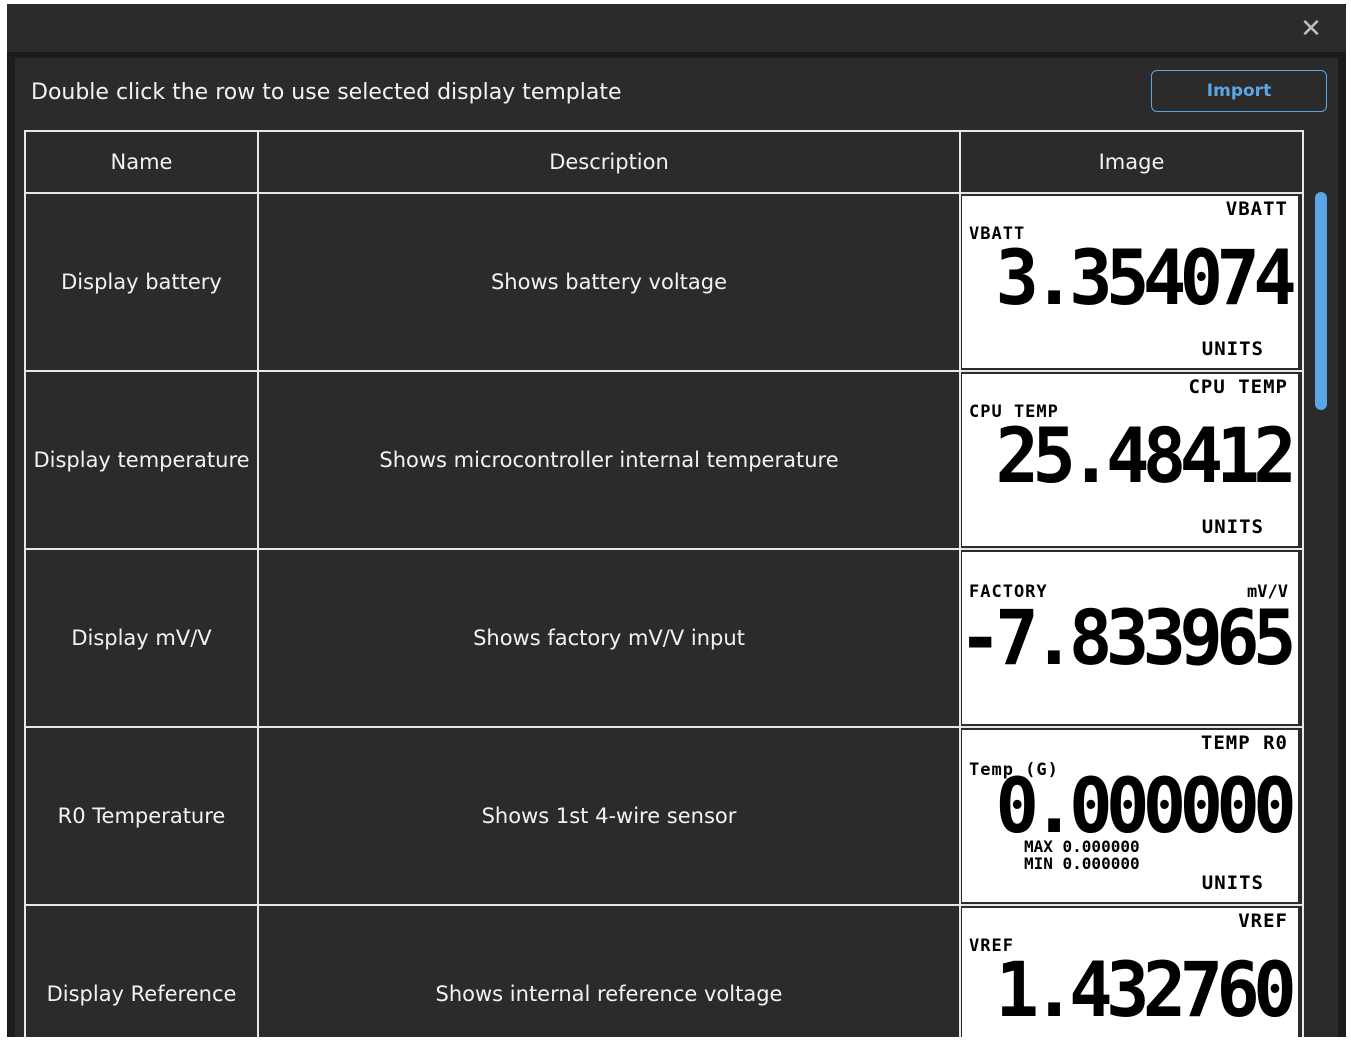 Image resolution: width=1351 pixels, height=1040 pixels. I want to click on cell-name: Display battery, so click(141, 282).